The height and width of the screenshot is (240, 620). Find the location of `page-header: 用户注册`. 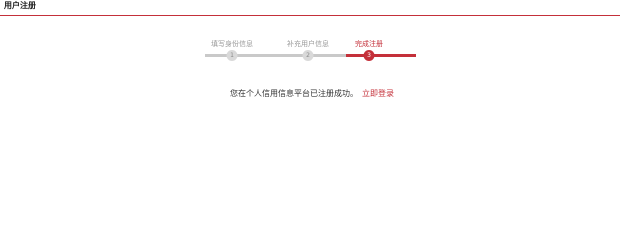

page-header: 用户注册 is located at coordinates (310, 8).